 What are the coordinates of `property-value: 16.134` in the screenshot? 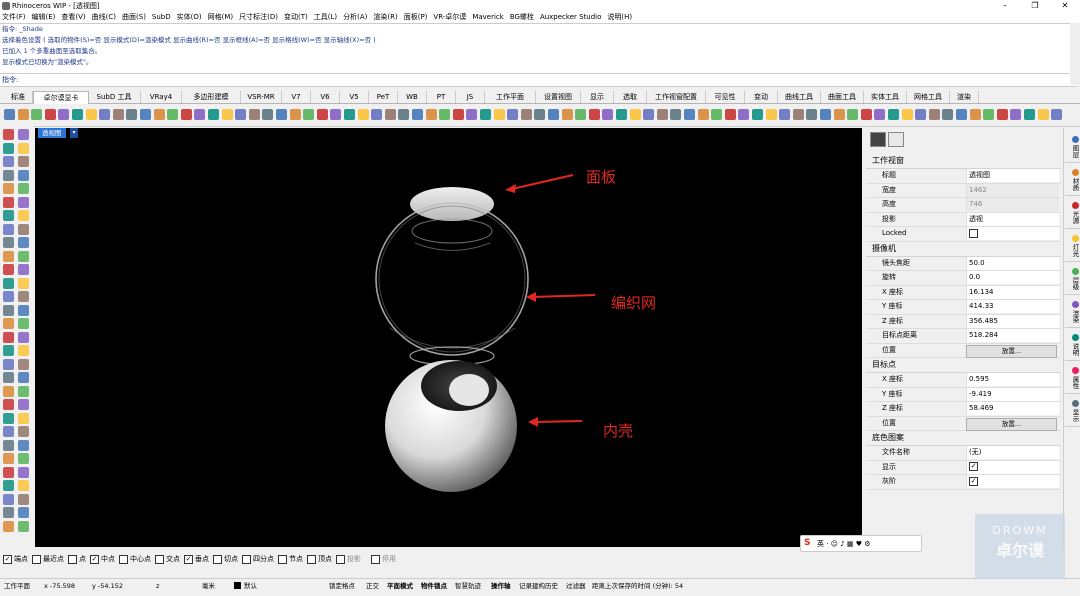 It's located at (1012, 292).